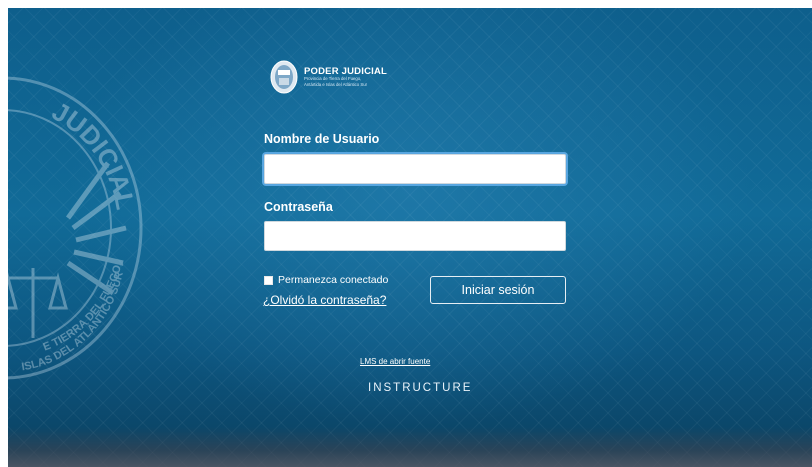 Image resolution: width=812 pixels, height=467 pixels. I want to click on remember-me: Permanezca conectado, so click(326, 280).